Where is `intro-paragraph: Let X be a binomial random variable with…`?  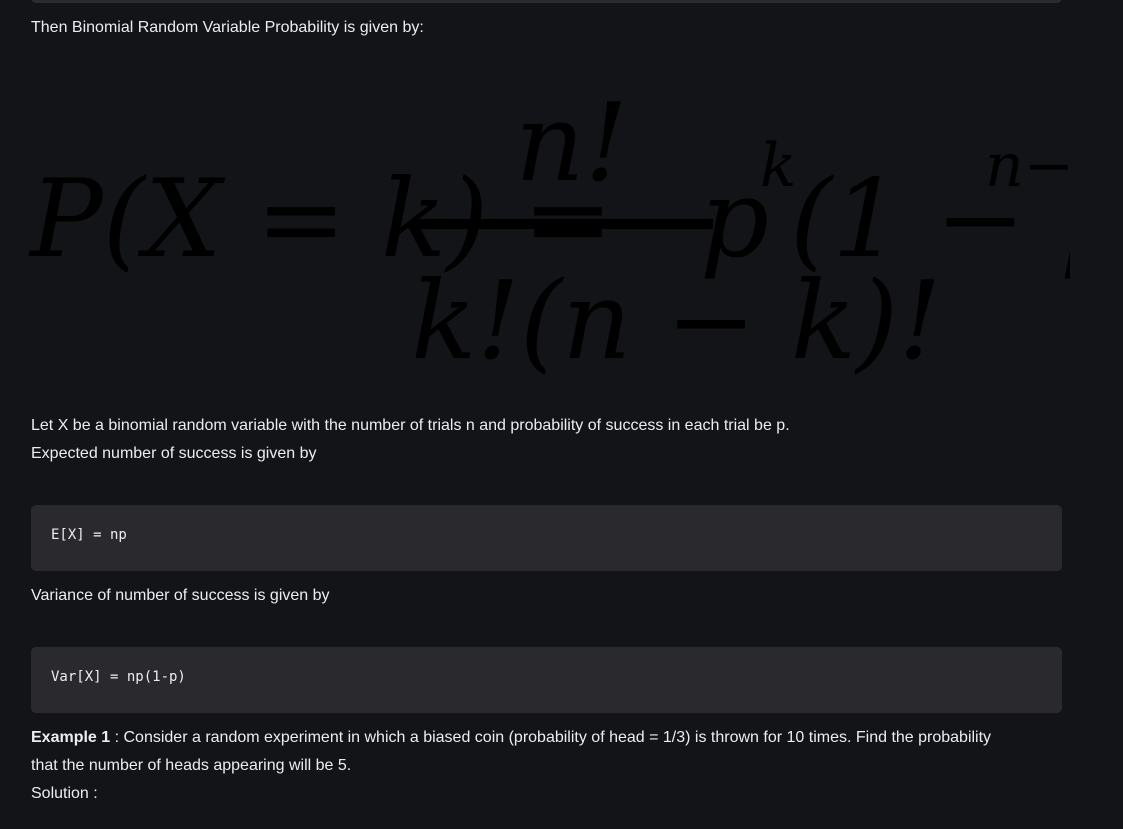
intro-paragraph: Let X be a binomial random variable with… is located at coordinates (410, 425).